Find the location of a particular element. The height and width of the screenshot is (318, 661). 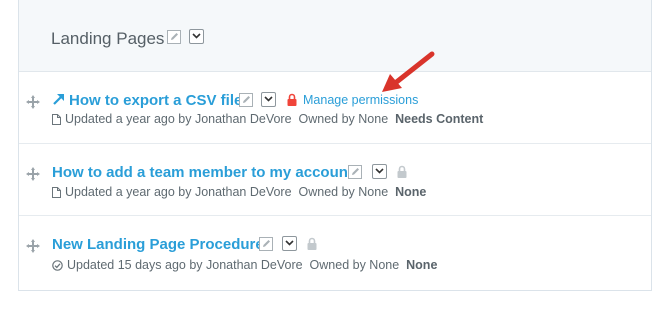

updated-text: Updated 15 days ago by Jonathan DeVore is located at coordinates (185, 265).